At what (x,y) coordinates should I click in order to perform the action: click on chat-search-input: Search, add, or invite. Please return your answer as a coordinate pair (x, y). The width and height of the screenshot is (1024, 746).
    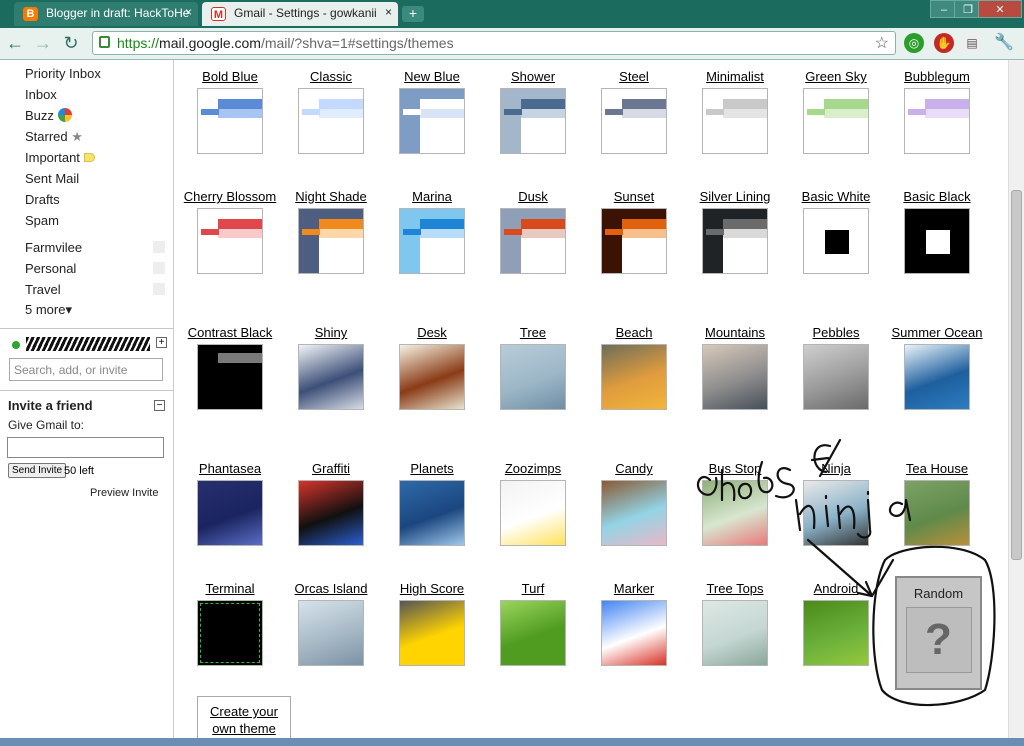
    Looking at the image, I should click on (86, 369).